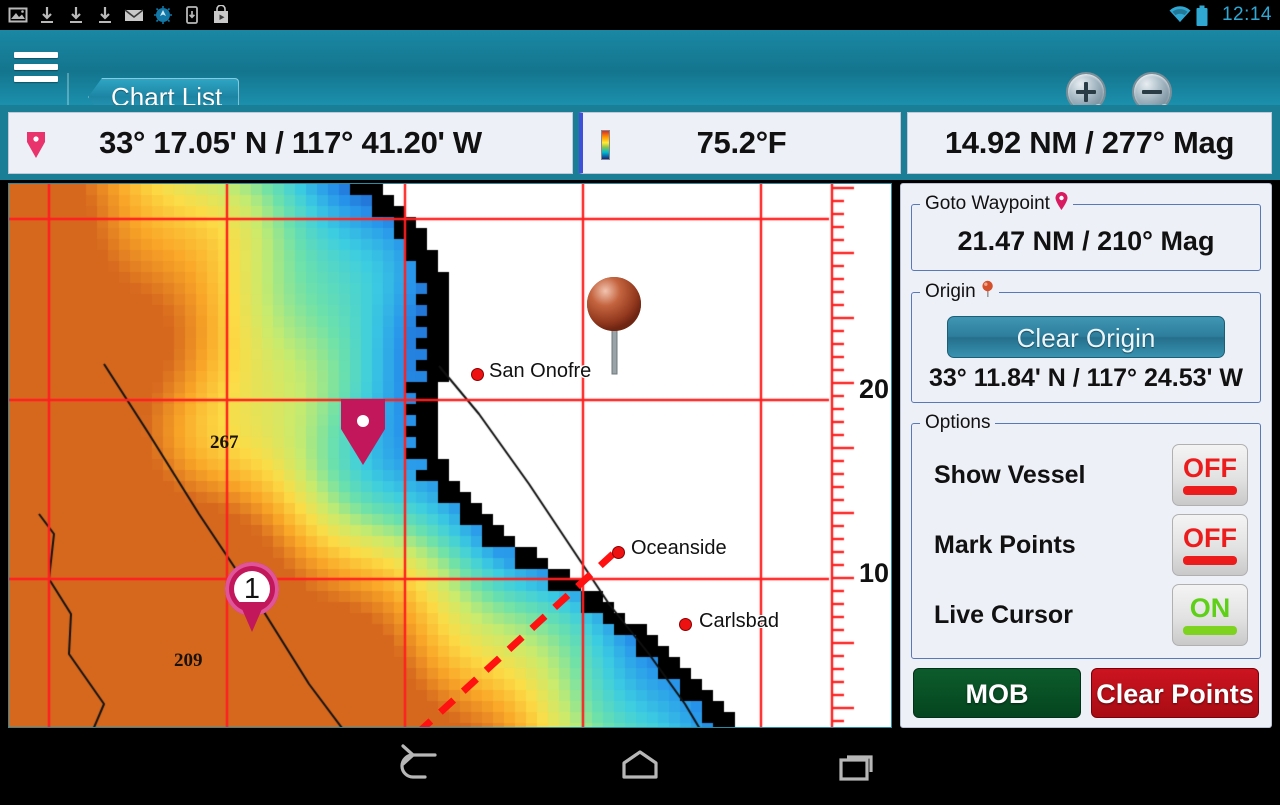  What do you see at coordinates (679, 548) in the screenshot?
I see `city-label-oceanside: Oceanside` at bounding box center [679, 548].